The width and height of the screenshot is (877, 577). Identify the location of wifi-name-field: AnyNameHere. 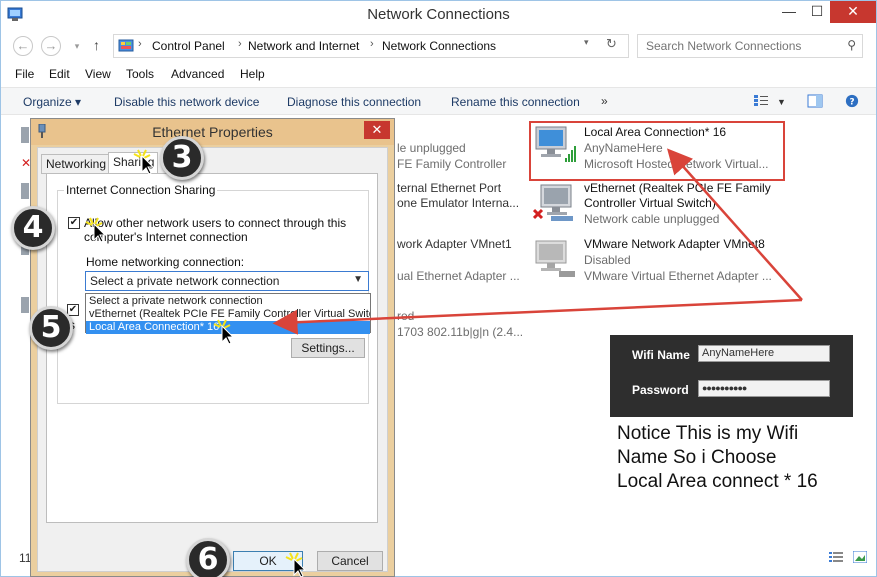
(764, 353).